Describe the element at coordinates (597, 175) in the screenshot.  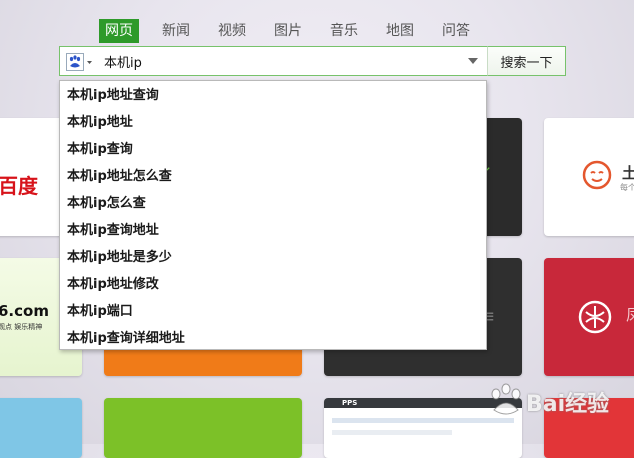
I see `tudou-logo-icon` at that location.